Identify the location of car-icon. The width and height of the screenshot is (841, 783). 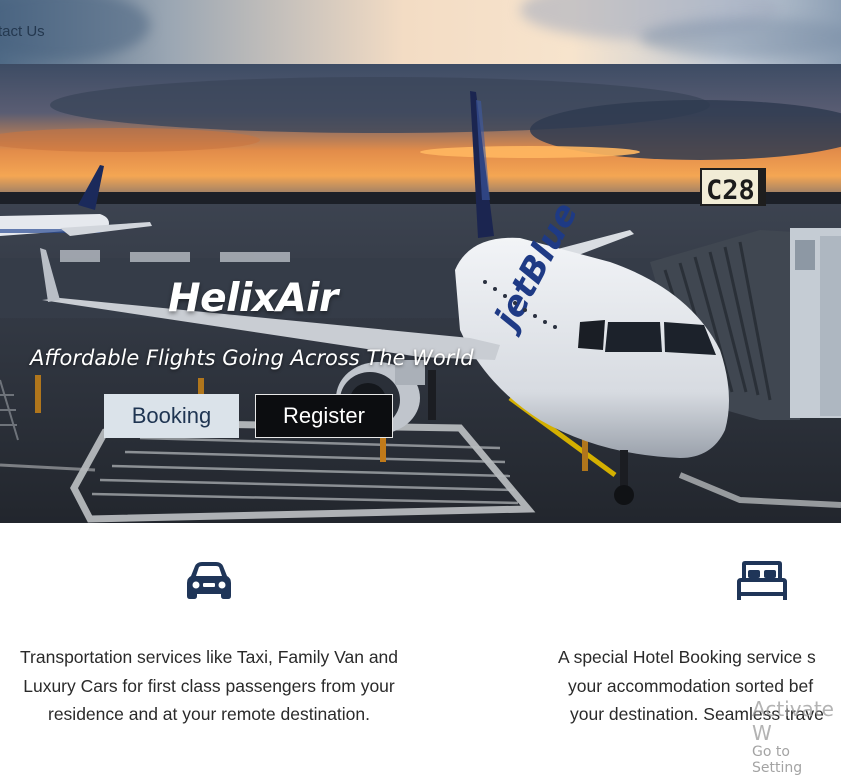
(209, 583).